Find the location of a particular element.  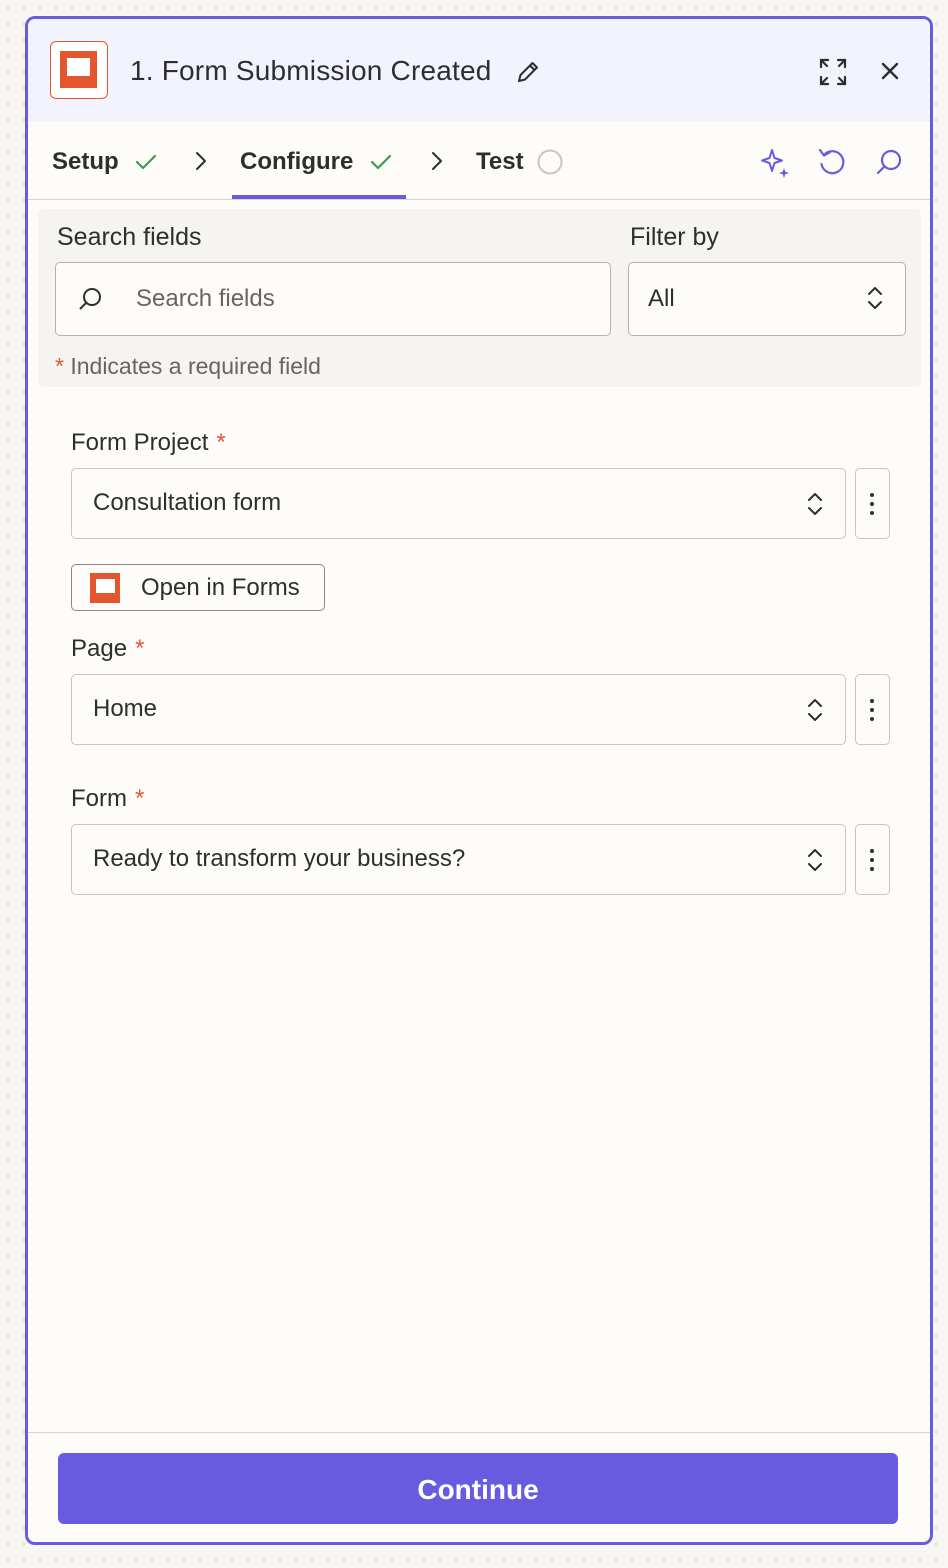

filter-value: All is located at coordinates (661, 298).